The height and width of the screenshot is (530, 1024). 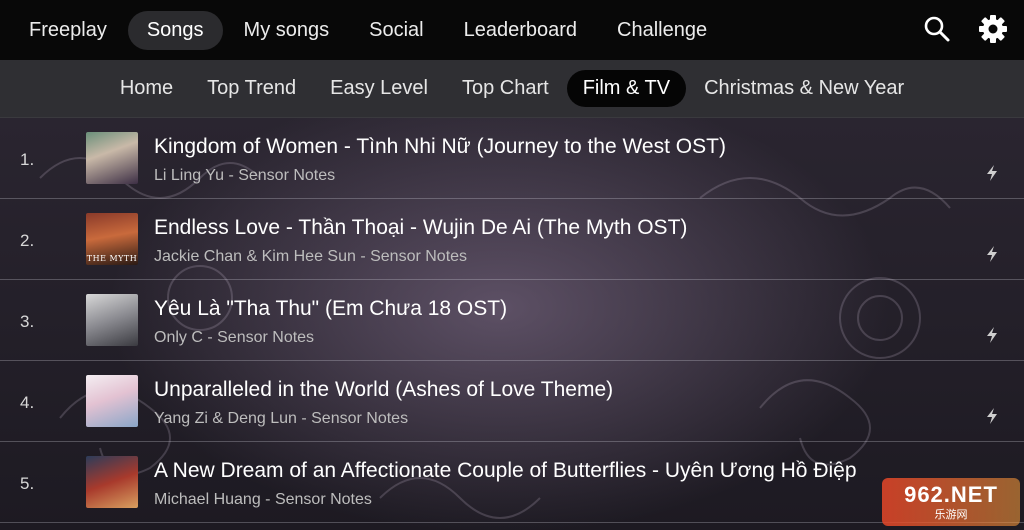 I want to click on site-watermark: 962.NET 乐游网, so click(x=951, y=502).